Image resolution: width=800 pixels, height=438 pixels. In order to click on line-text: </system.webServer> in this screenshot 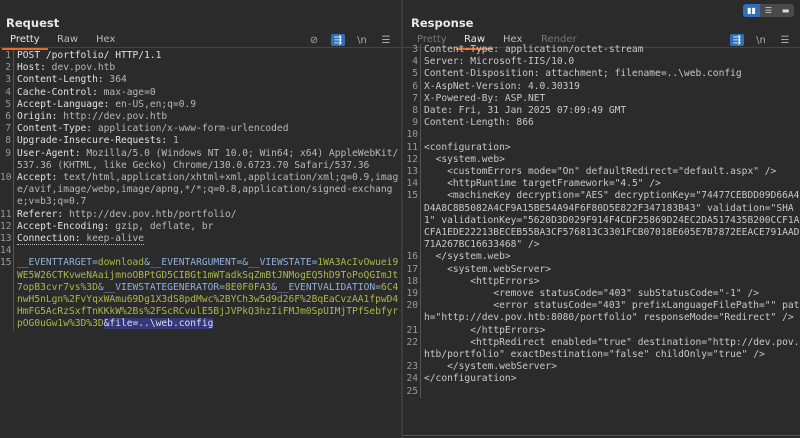, I will do `click(490, 367)`.